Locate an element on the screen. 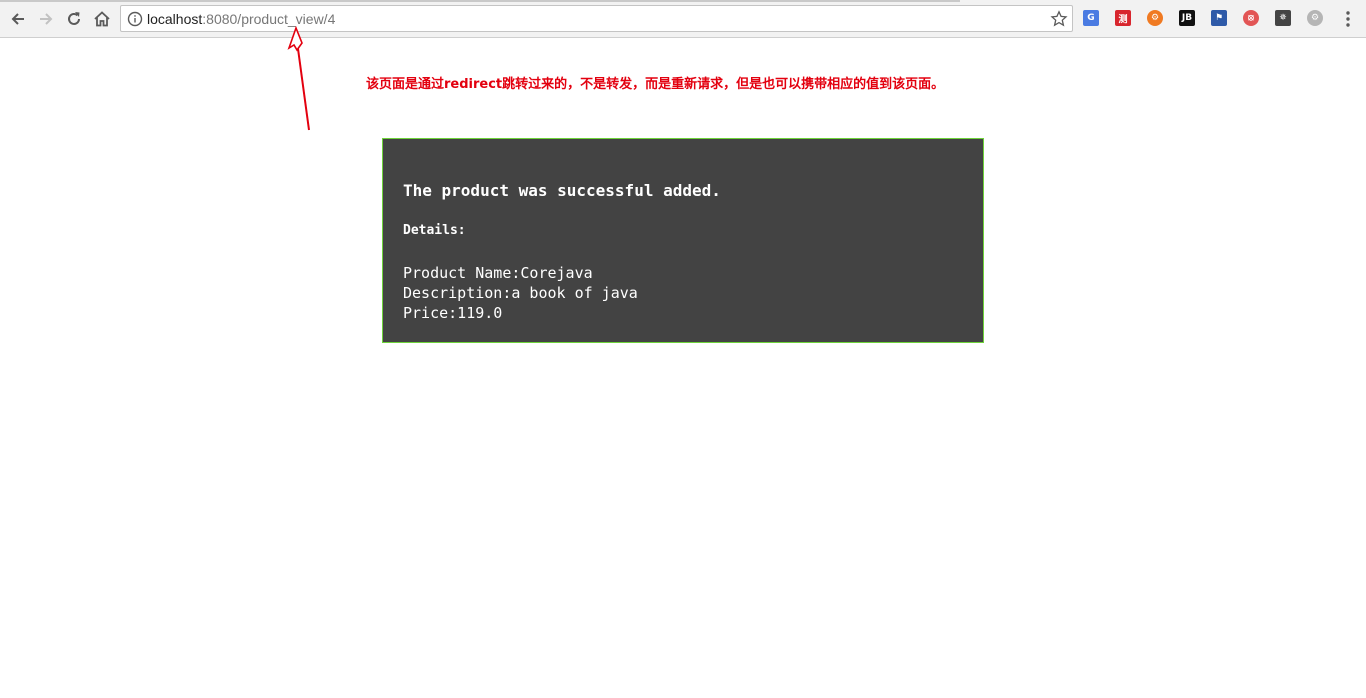  address-bar: localhost:8080/product_view/4 is located at coordinates (596, 18).